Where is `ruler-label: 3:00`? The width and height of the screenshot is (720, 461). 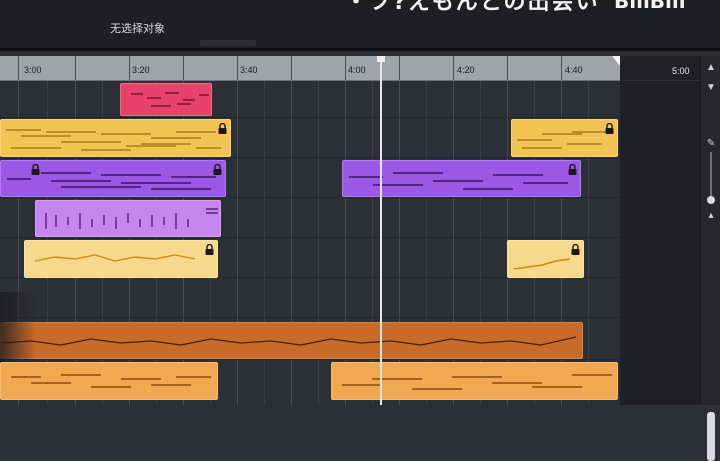
ruler-label: 3:00 is located at coordinates (33, 70).